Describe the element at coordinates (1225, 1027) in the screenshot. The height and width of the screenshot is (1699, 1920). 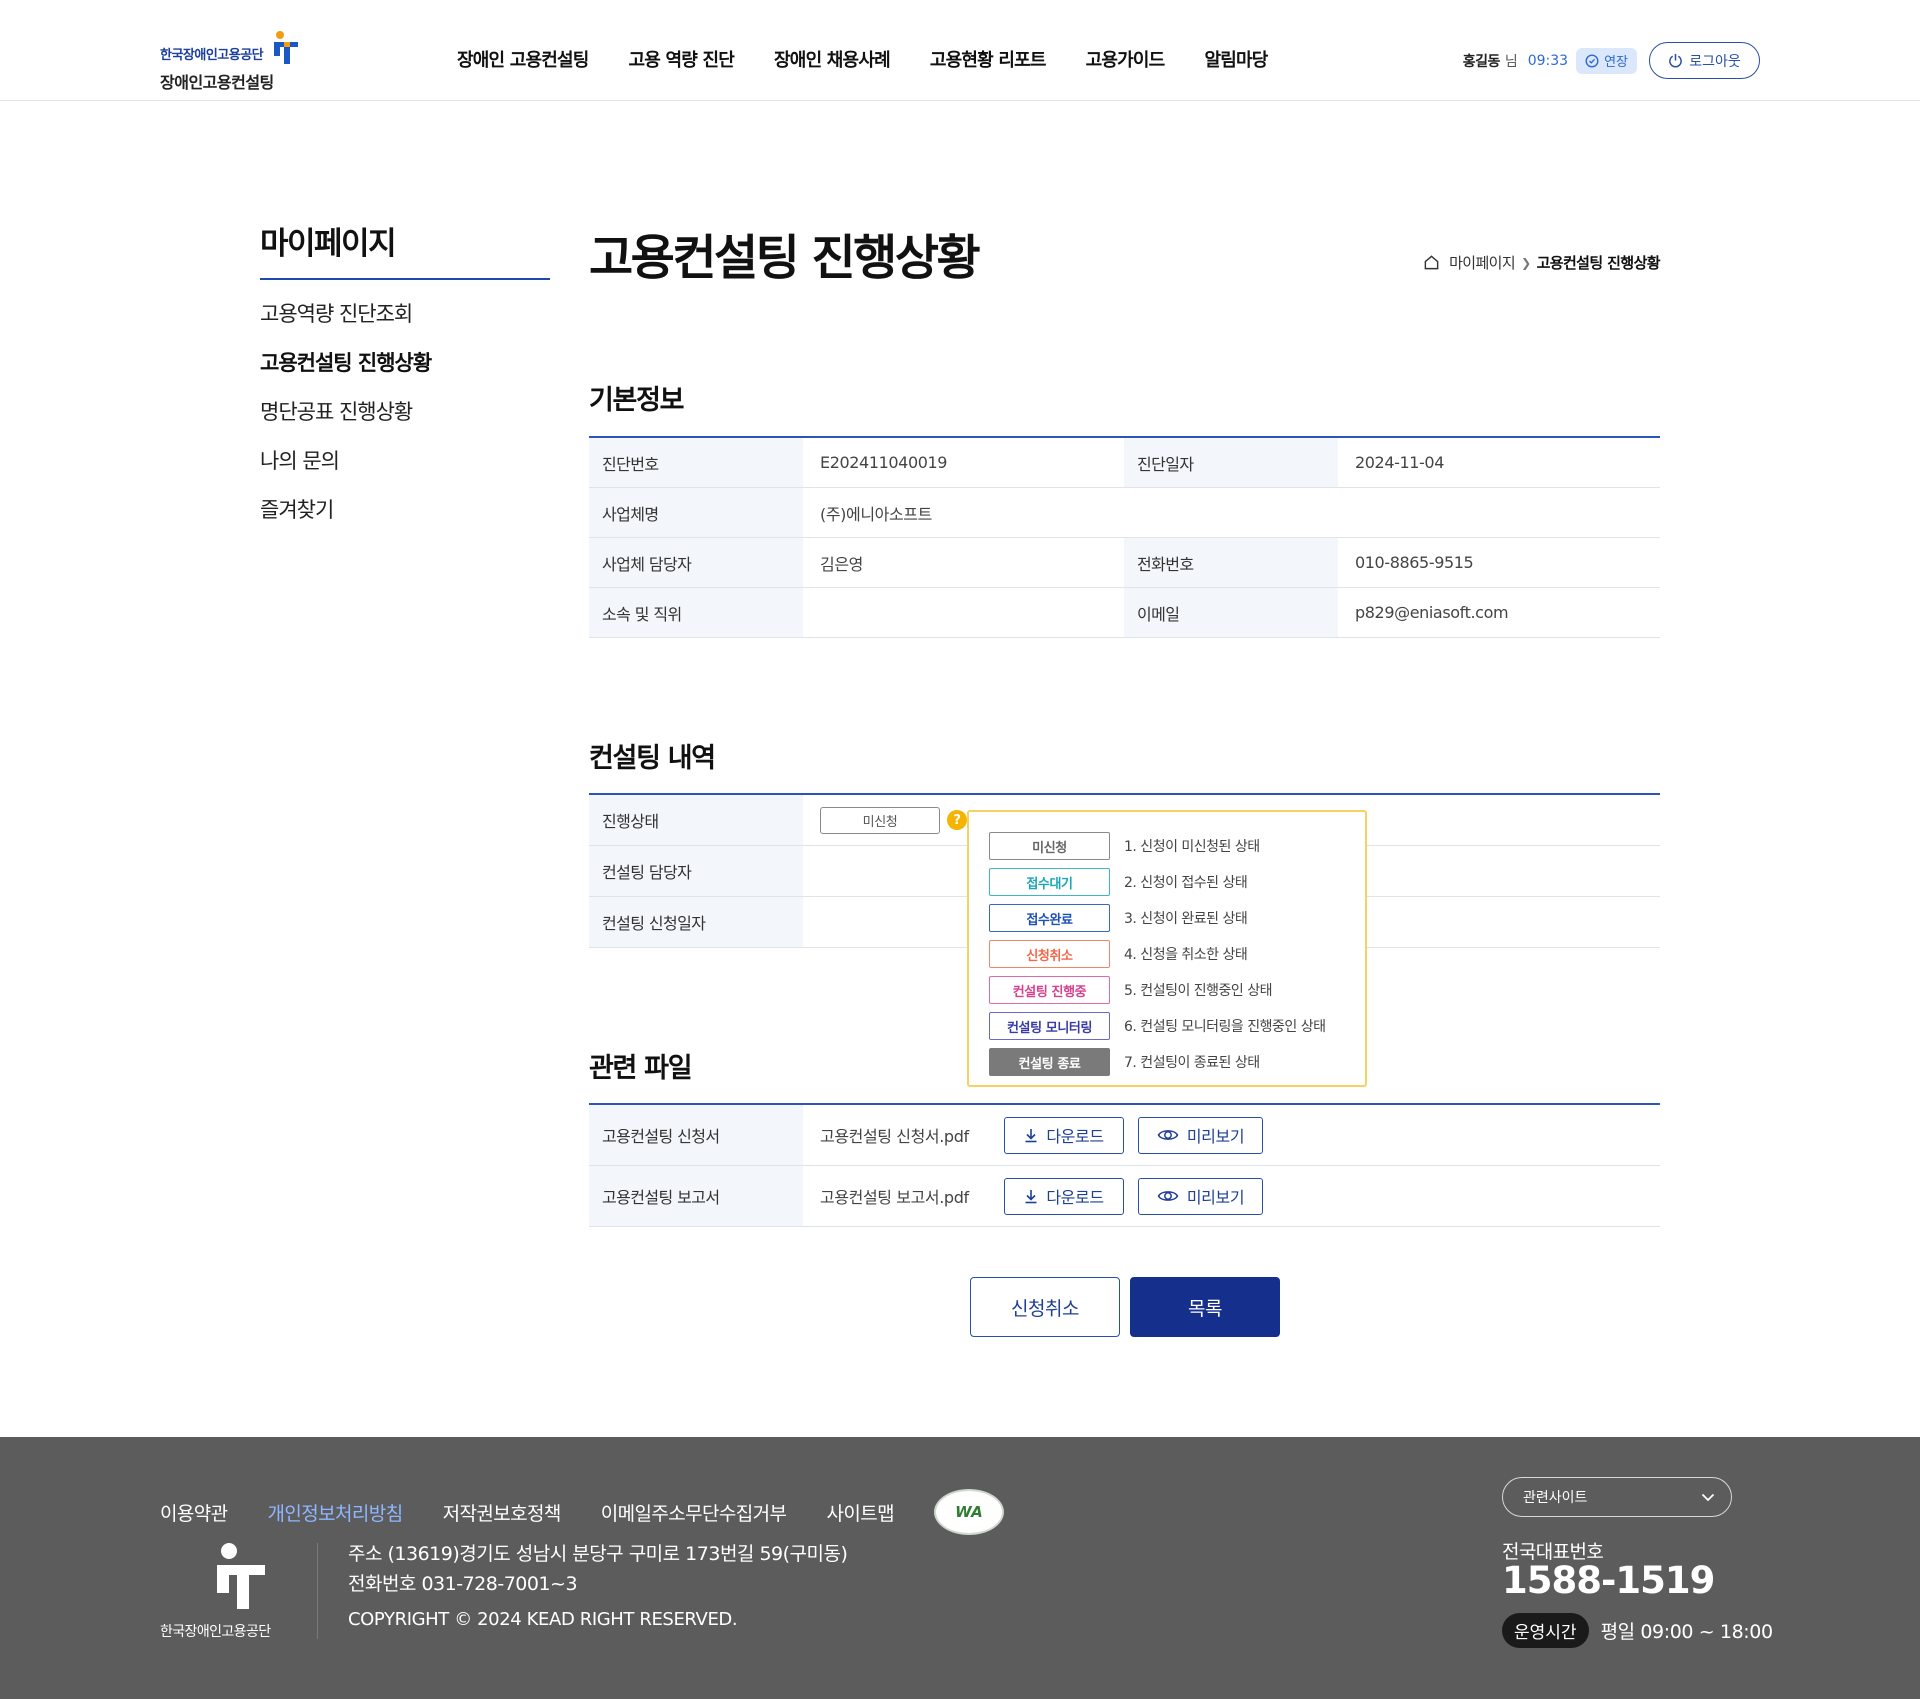
I see `legend-desc: 6. 컨설팅 모니터링을 진행중인 상태` at that location.